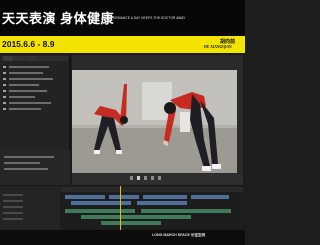 The height and width of the screenshot is (245, 320). What do you see at coordinates (228, 42) in the screenshot?
I see `artist-name-cn: 胡向前` at bounding box center [228, 42].